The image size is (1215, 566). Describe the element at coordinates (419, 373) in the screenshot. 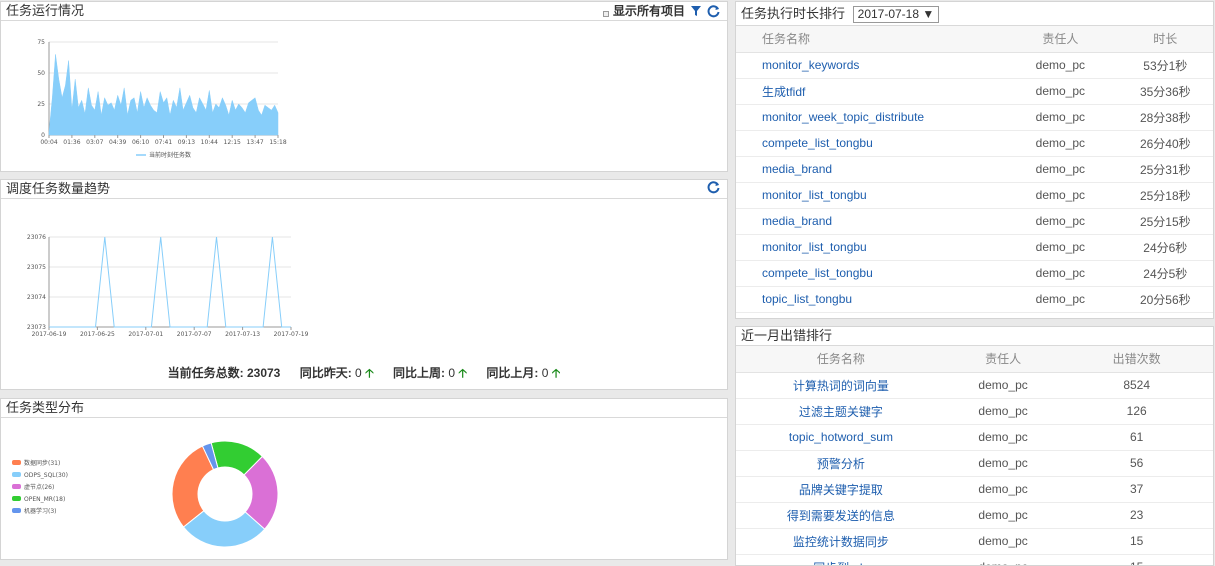

I see `lastweek-label: 同比上周:` at that location.